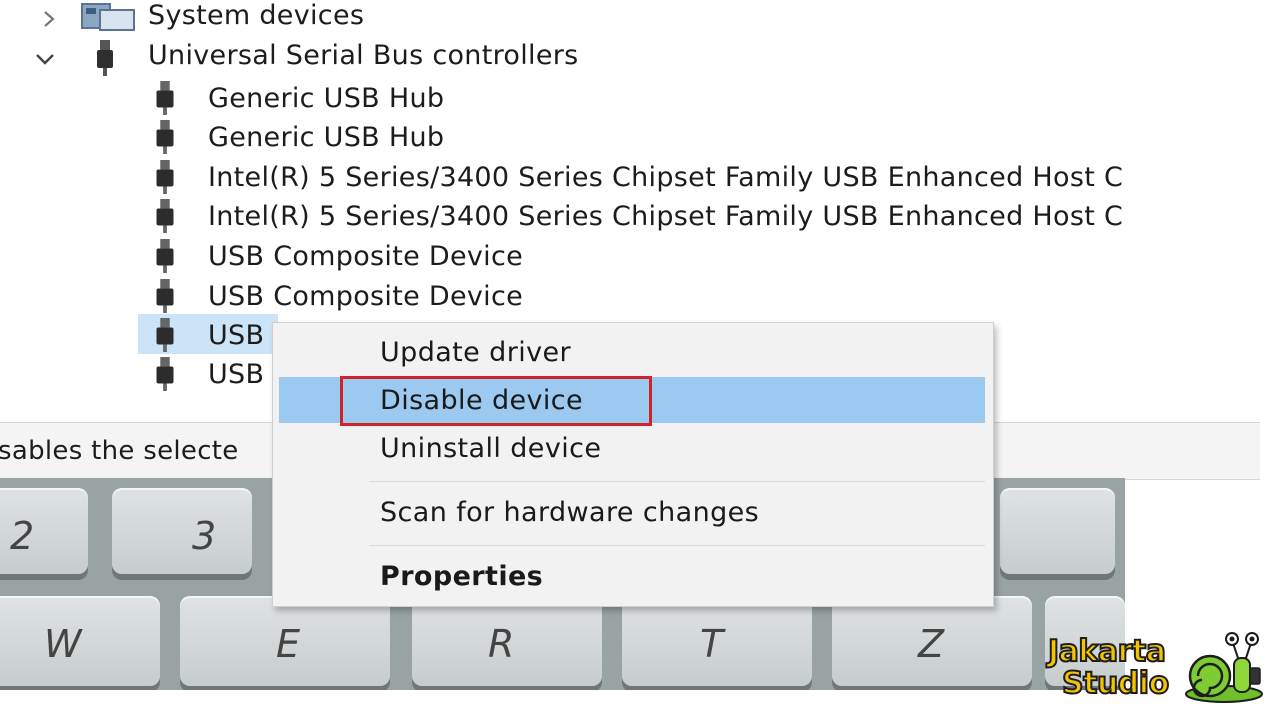  What do you see at coordinates (491, 448) in the screenshot?
I see `menu-item-label: Uninstall device` at bounding box center [491, 448].